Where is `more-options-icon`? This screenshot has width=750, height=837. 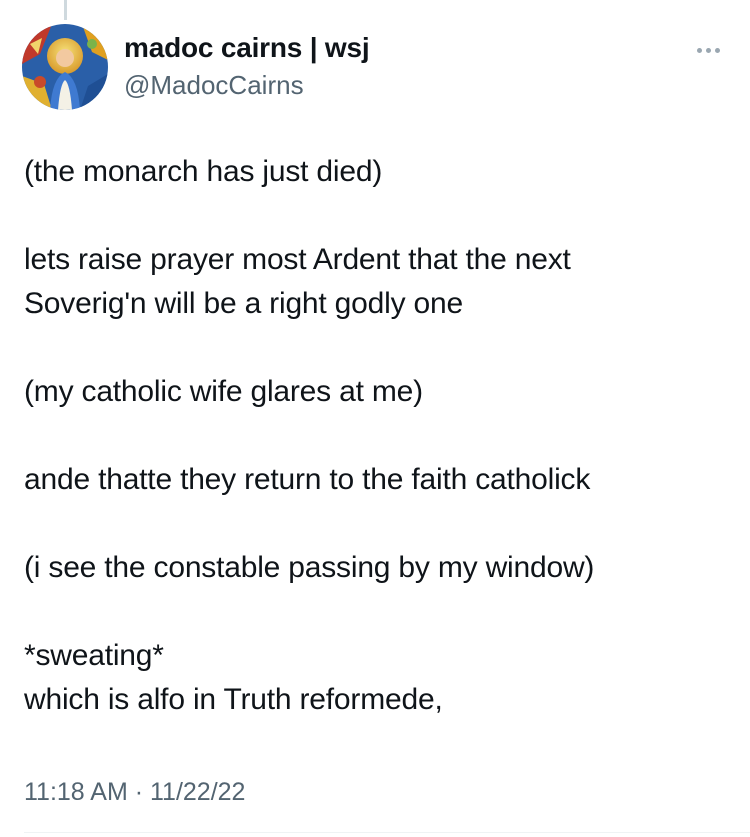 more-options-icon is located at coordinates (708, 50).